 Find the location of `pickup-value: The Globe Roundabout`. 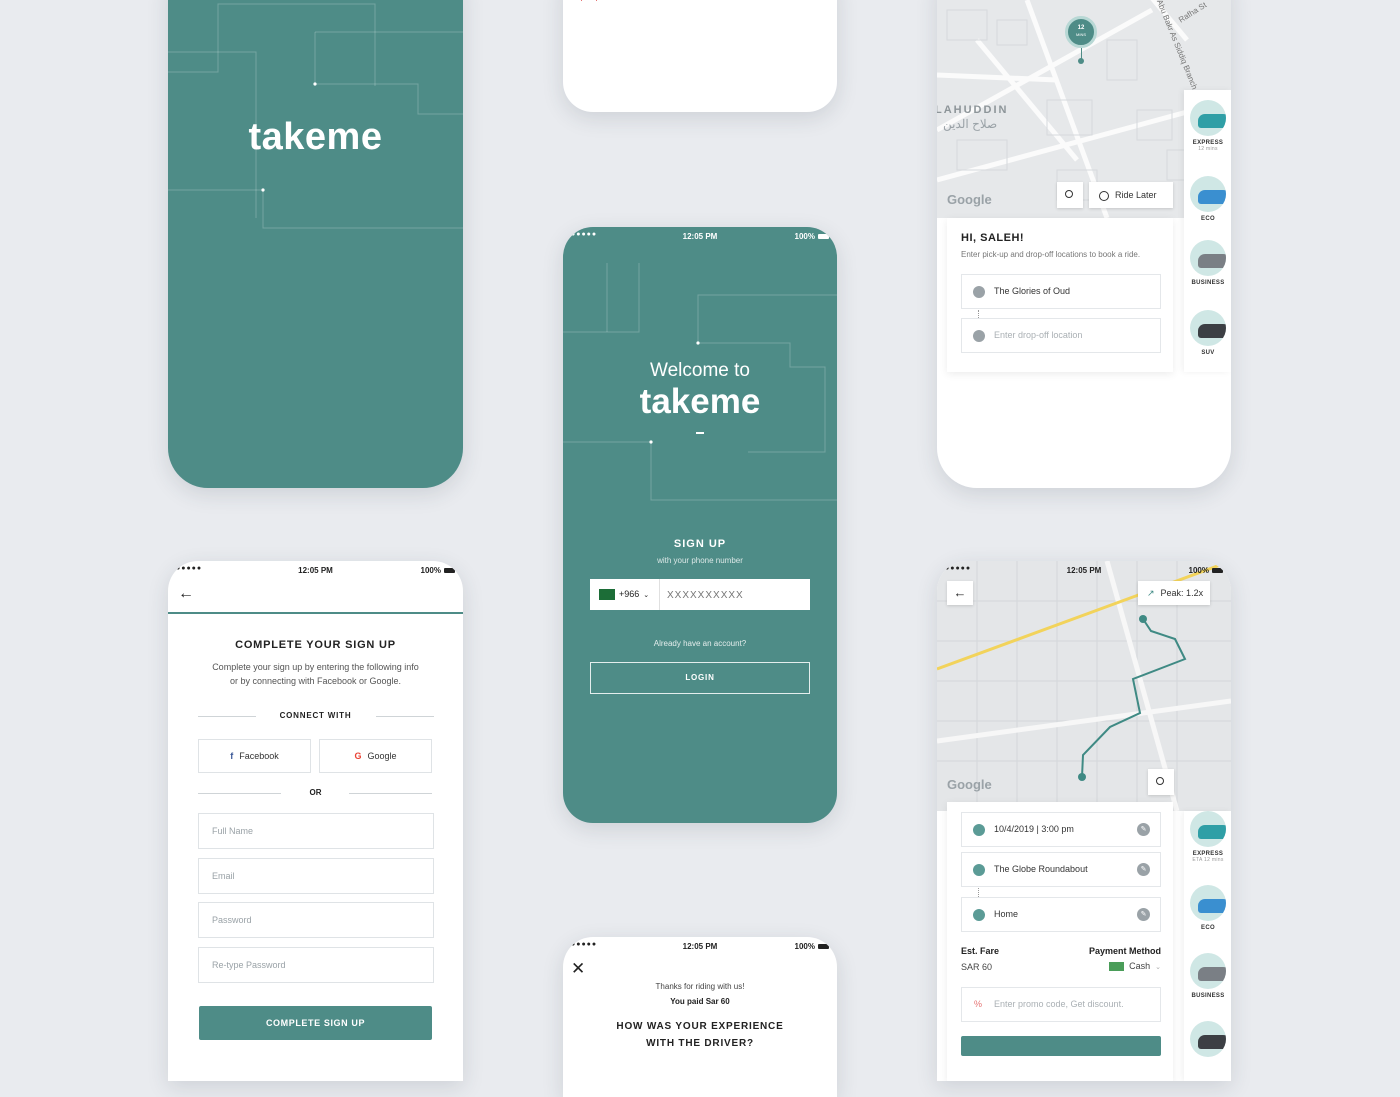

pickup-value: The Globe Roundabout is located at coordinates (1041, 869).